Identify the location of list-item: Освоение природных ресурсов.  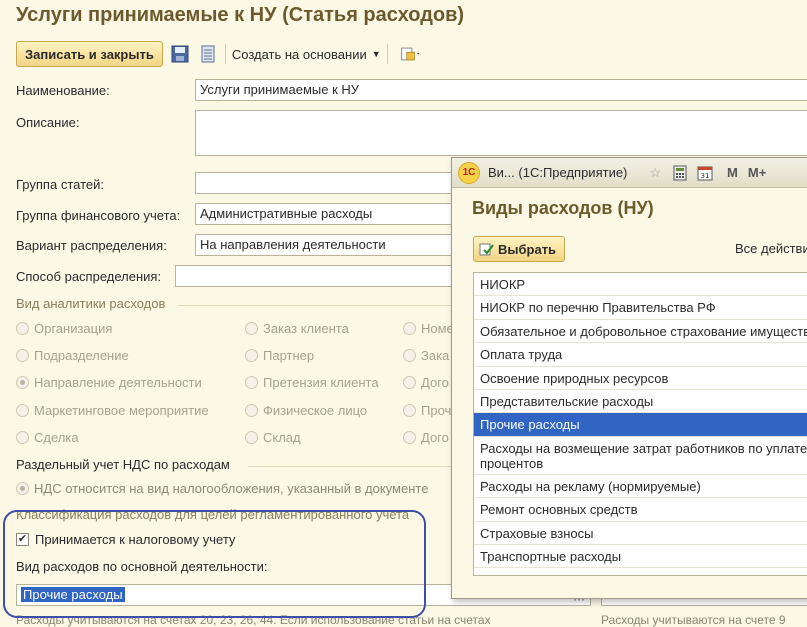
(640, 378).